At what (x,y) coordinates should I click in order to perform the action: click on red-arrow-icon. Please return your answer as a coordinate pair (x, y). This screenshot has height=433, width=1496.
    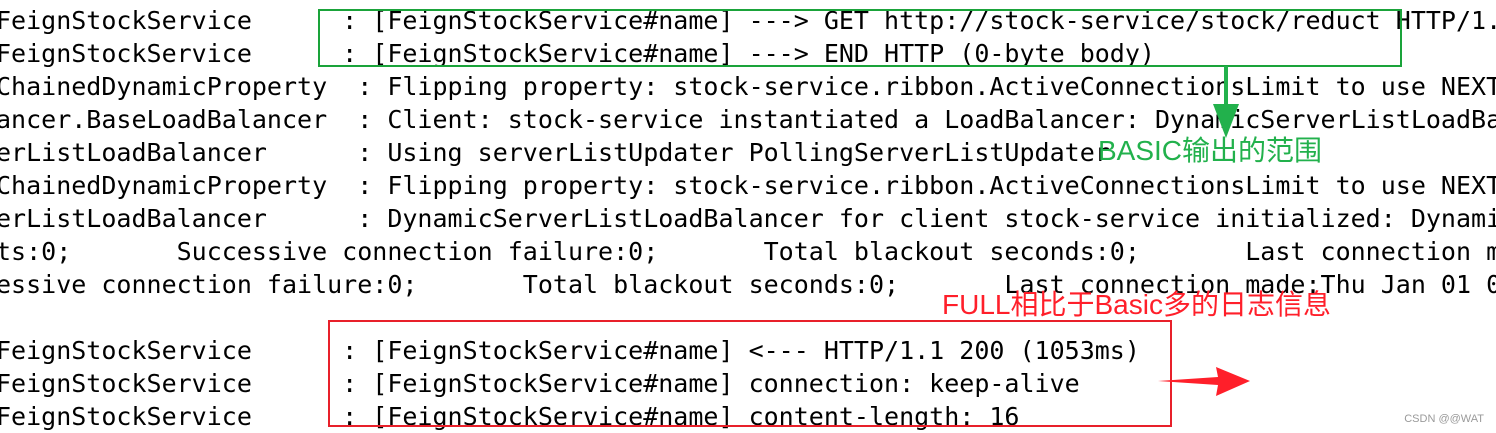
    Looking at the image, I should click on (1204, 381).